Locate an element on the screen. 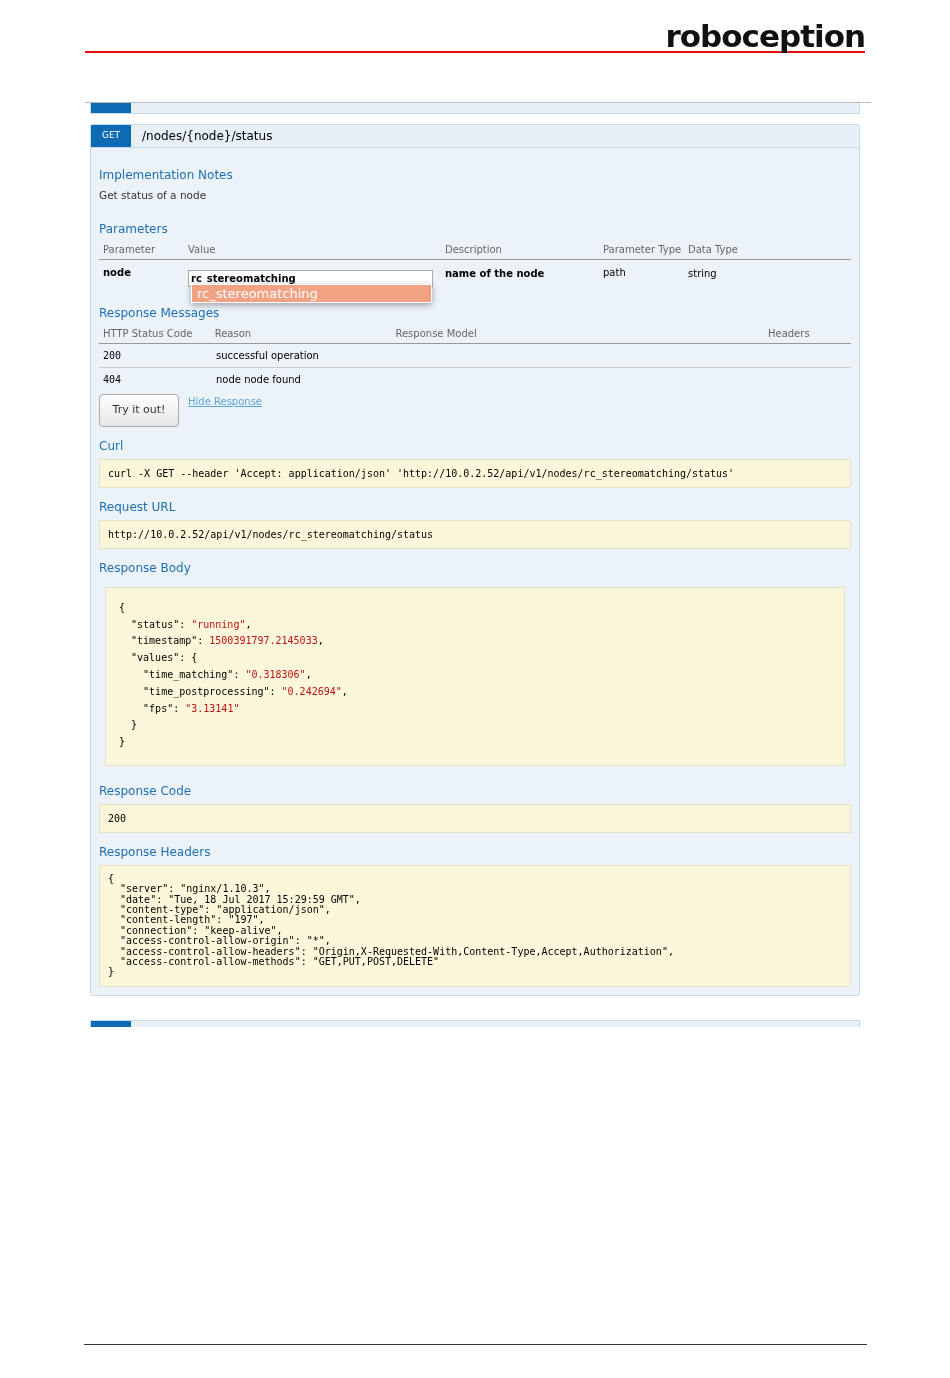 This screenshot has height=1378, width=950. endpoint-path: /nodes/{node}/status is located at coordinates (207, 136).